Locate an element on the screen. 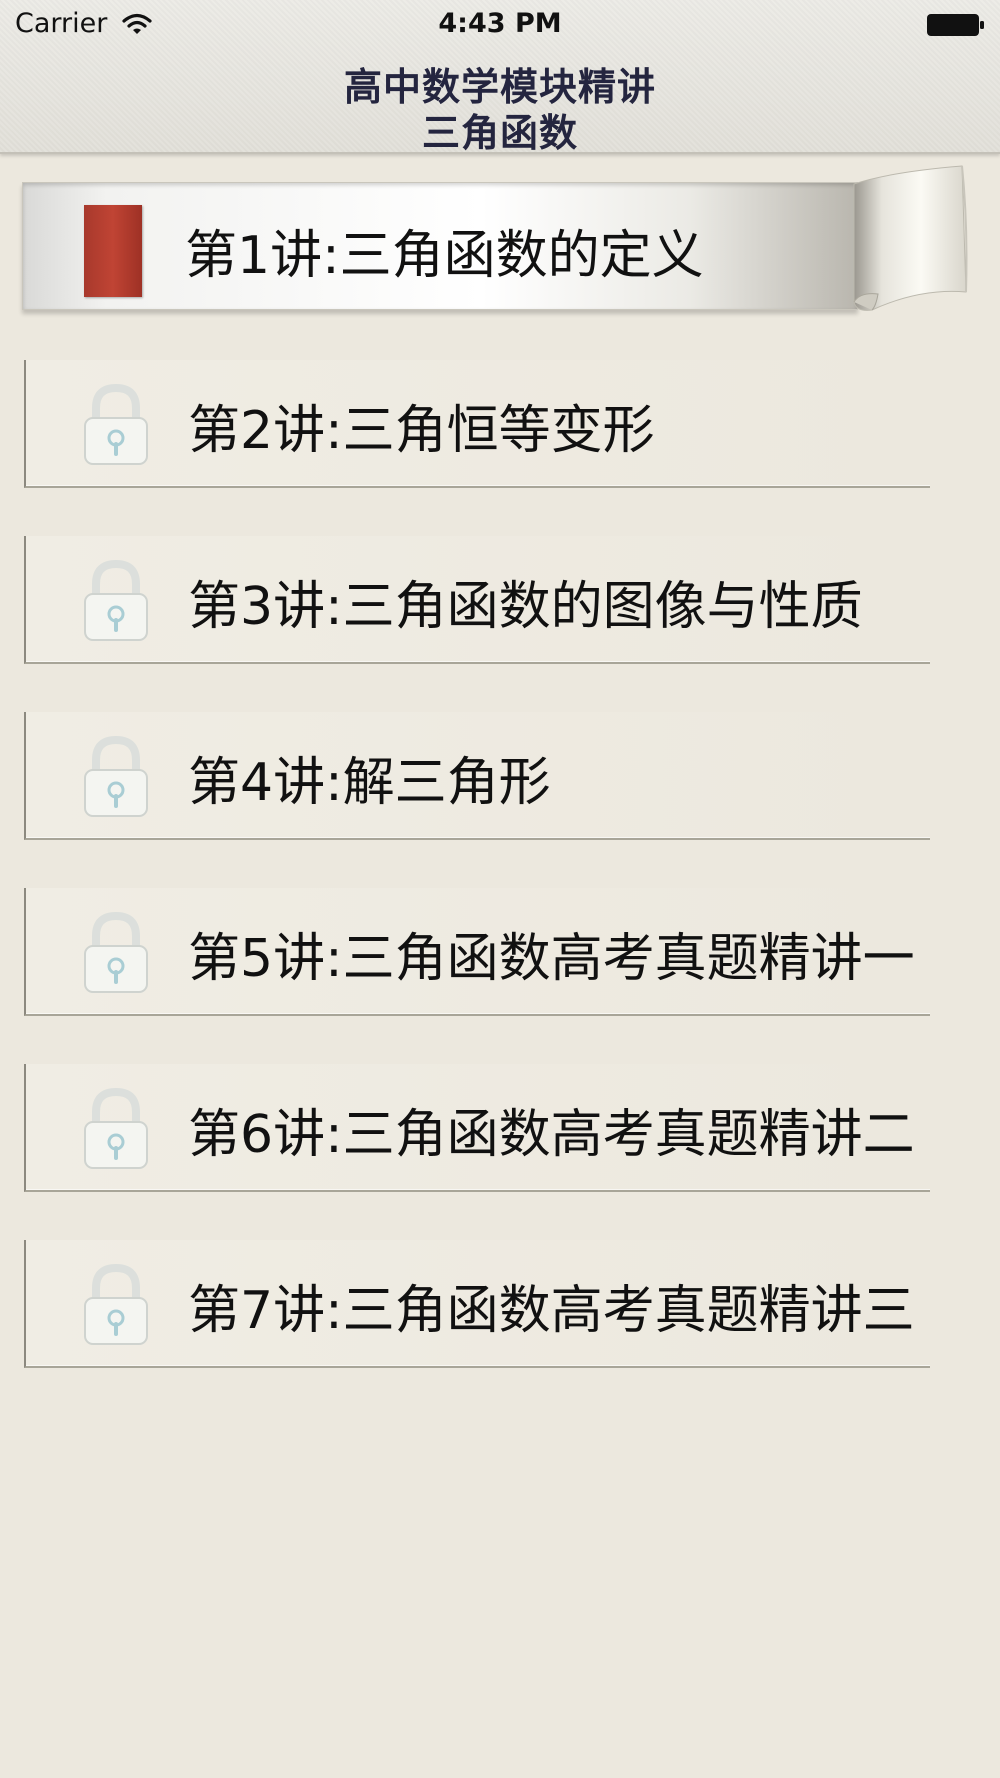 This screenshot has height=1778, width=1000. lesson-item-5: 第5讲:三角函数高考真题精讲一 is located at coordinates (477, 952).